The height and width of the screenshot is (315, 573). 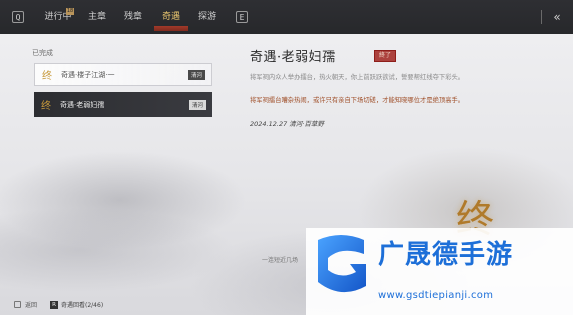 What do you see at coordinates (446, 255) in the screenshot?
I see `watermark-name: 广晟德手游` at bounding box center [446, 255].